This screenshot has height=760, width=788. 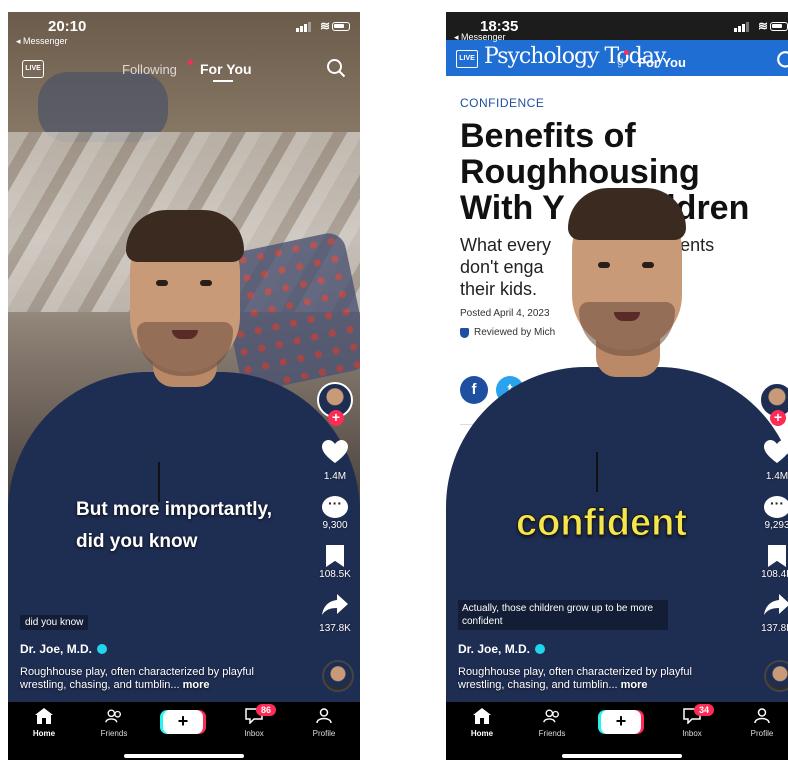 I want to click on battery-icon, so click(x=341, y=26).